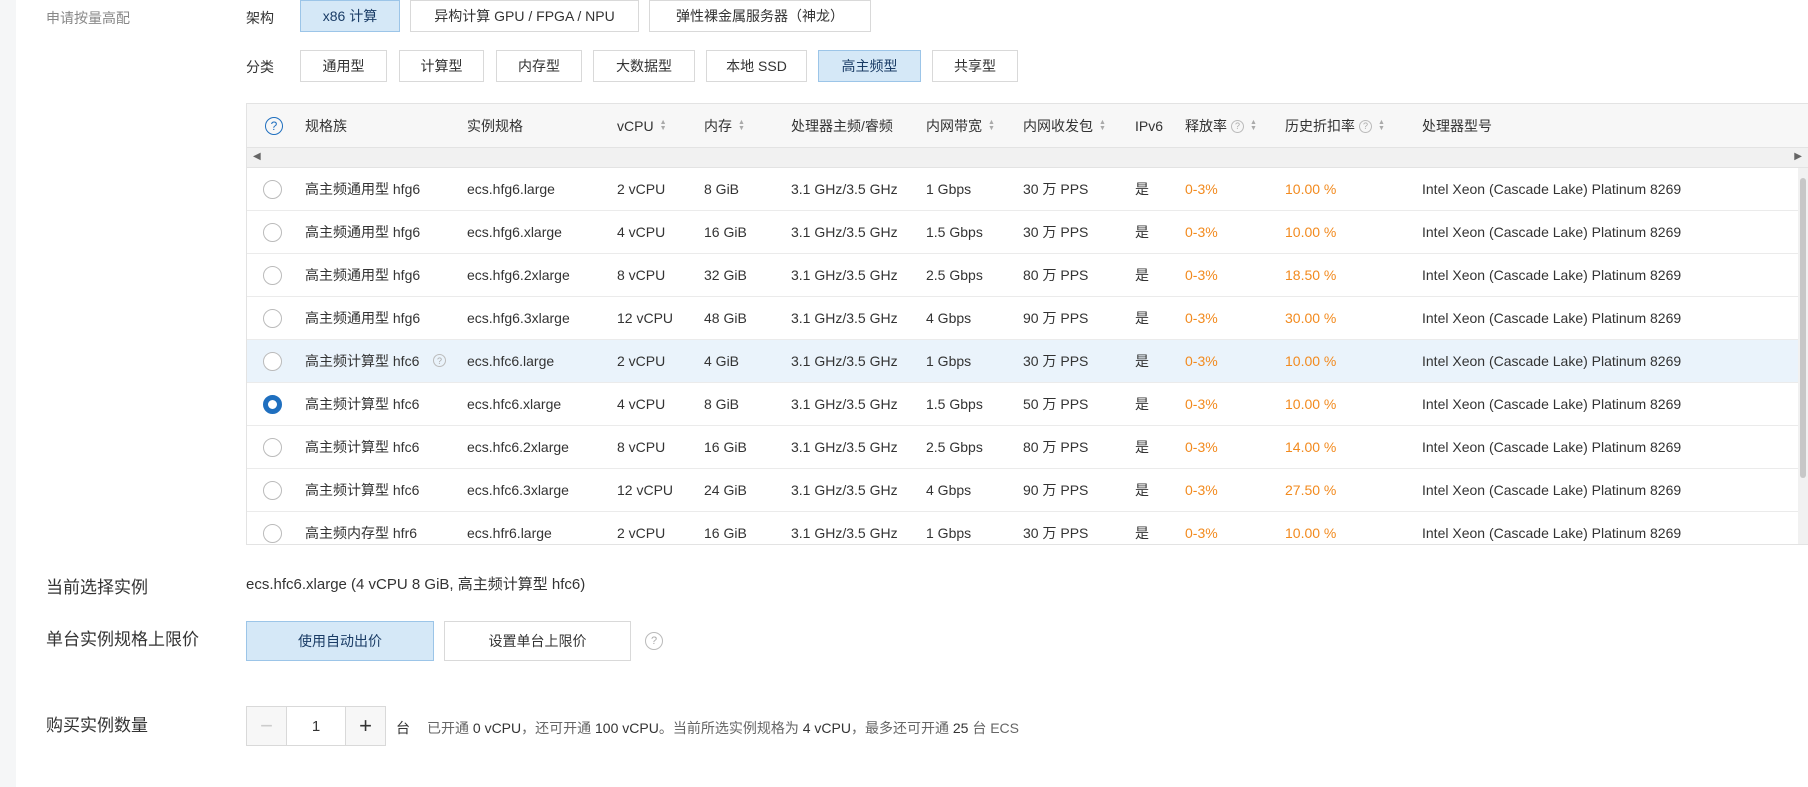  I want to click on auto-bid-button: 使用自动出价, so click(340, 641).